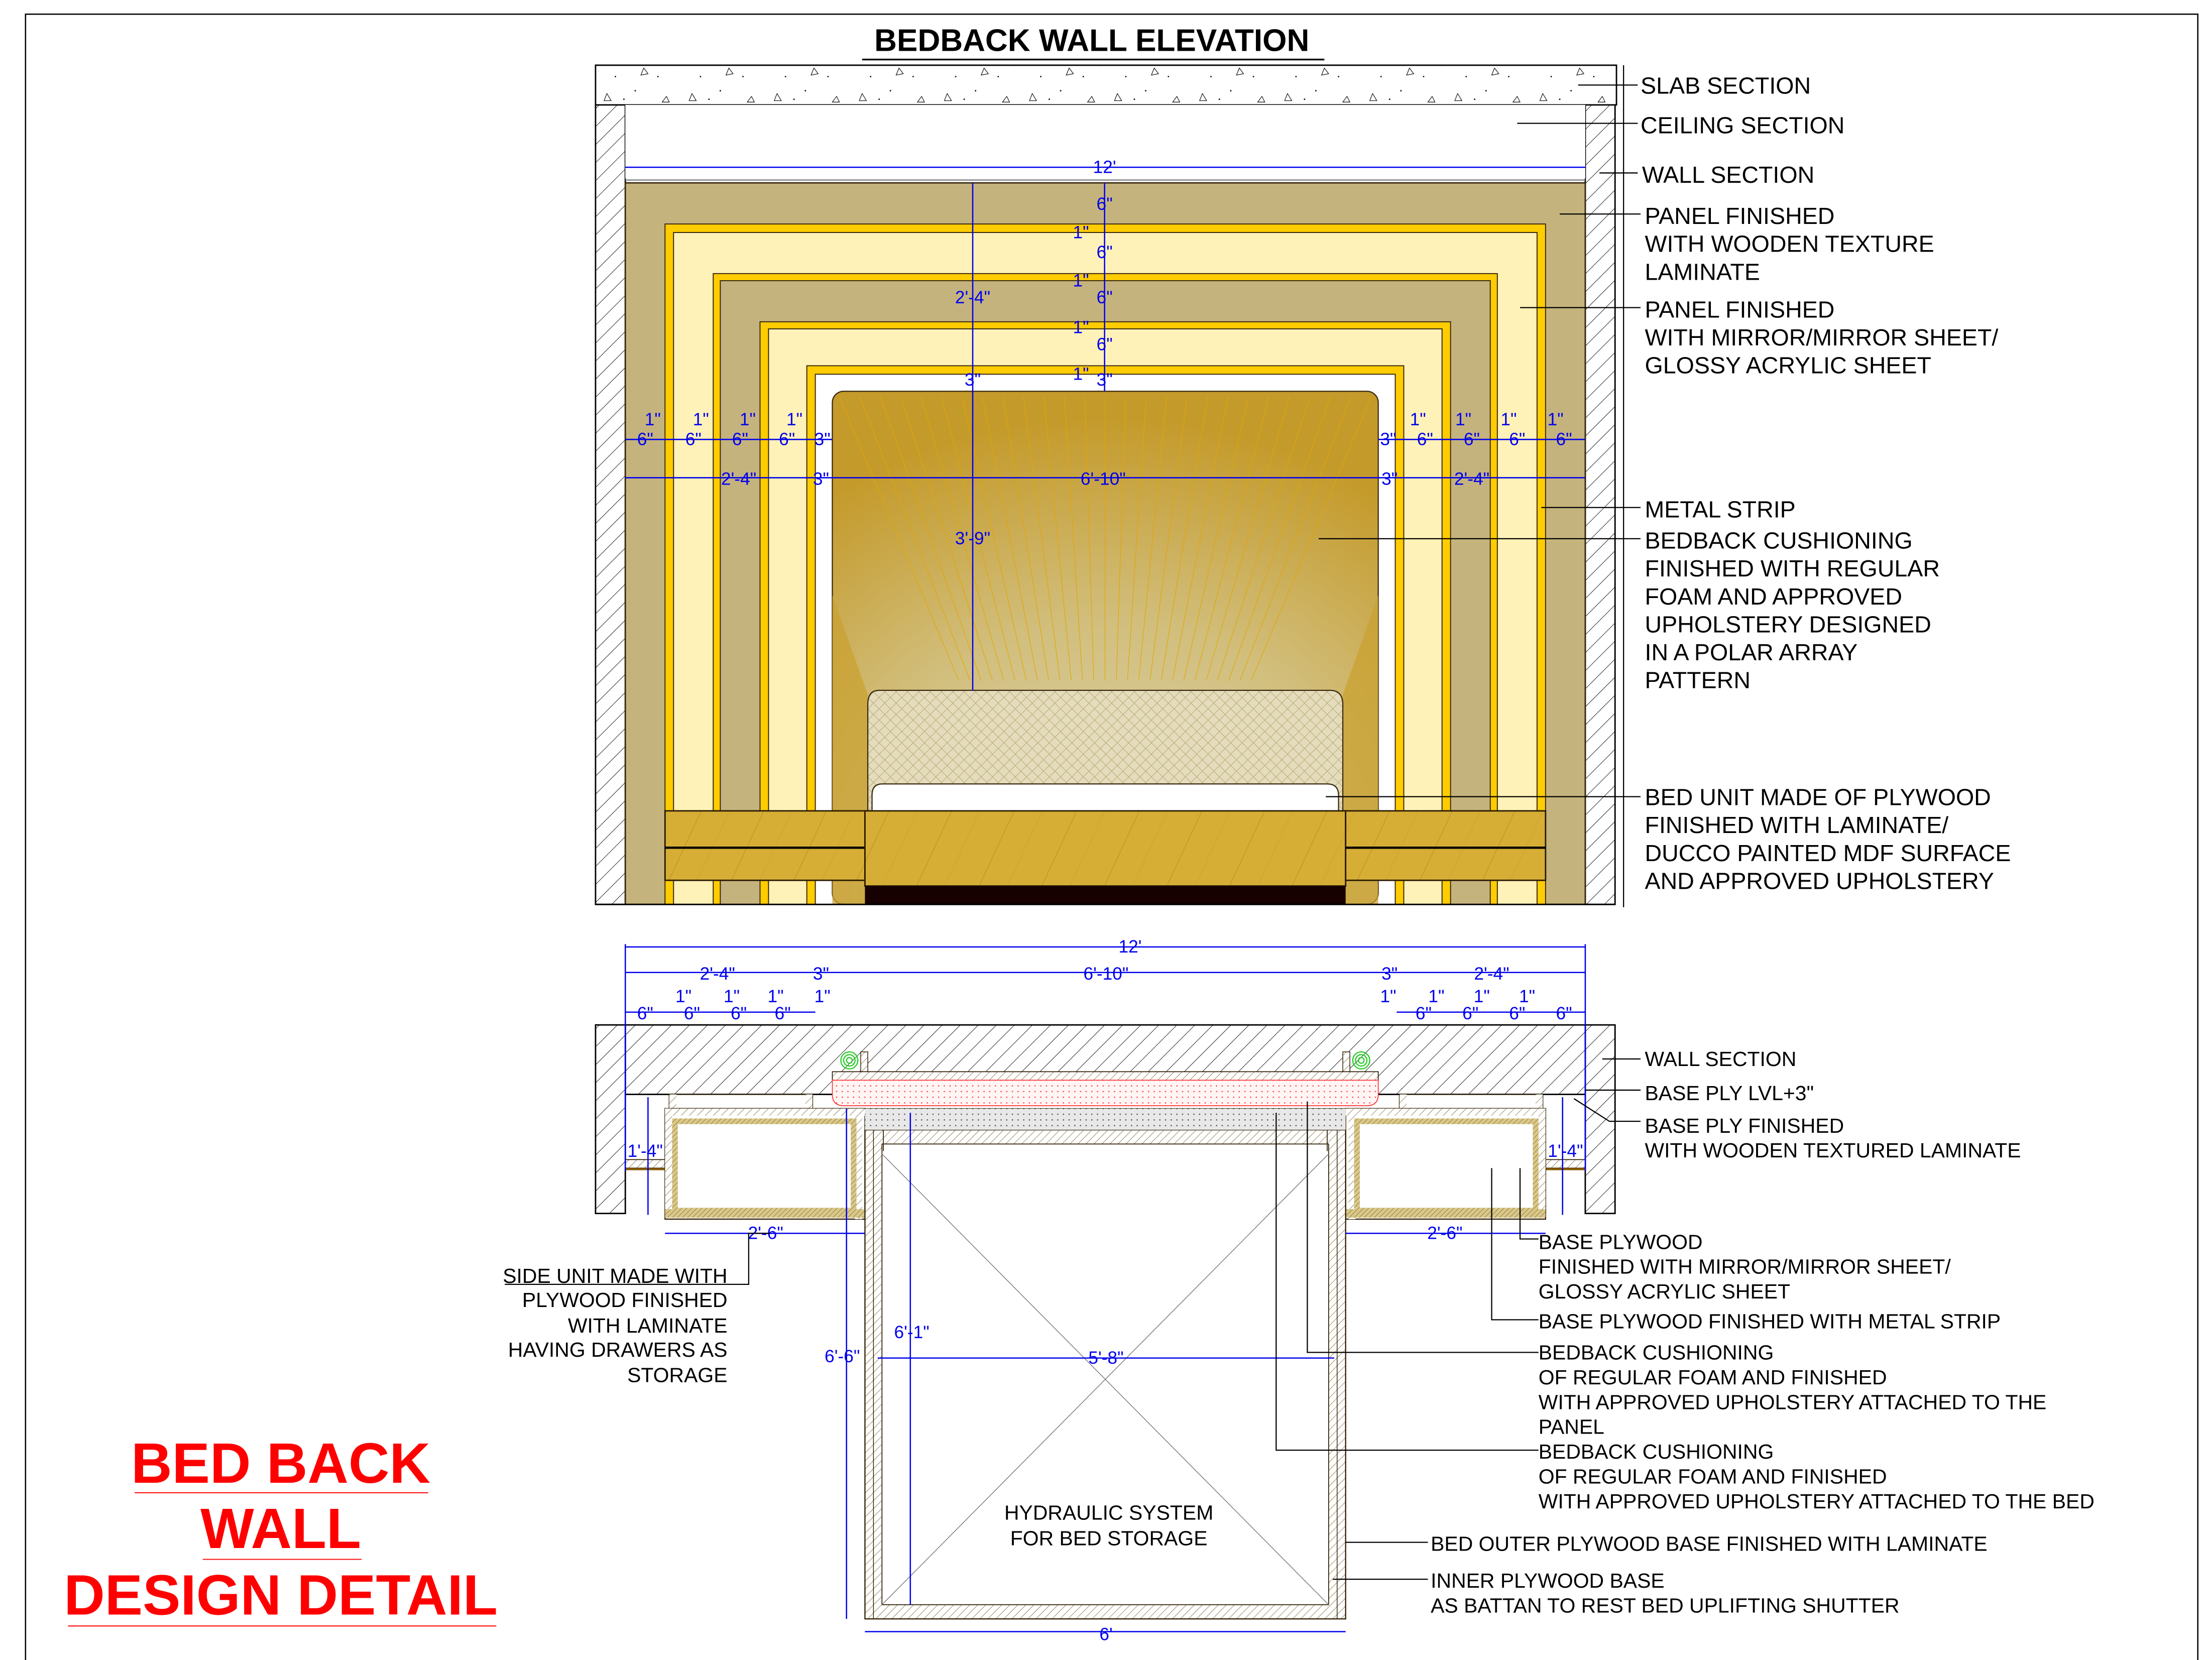 This screenshot has width=2212, height=1660. What do you see at coordinates (1744, 1125) in the screenshot?
I see `label-base-ply-finished-line: BASE PLY FINISHED` at bounding box center [1744, 1125].